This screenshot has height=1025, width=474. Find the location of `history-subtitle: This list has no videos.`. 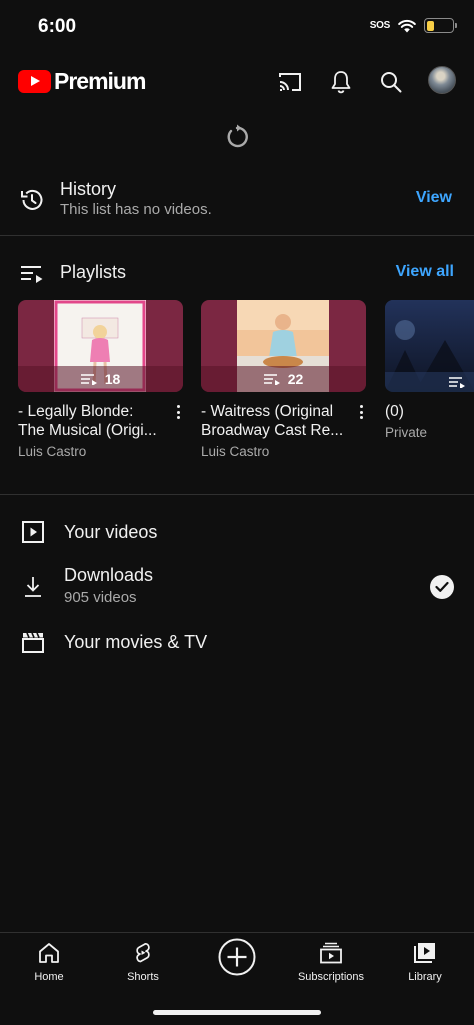

history-subtitle: This list has no videos. is located at coordinates (136, 209).